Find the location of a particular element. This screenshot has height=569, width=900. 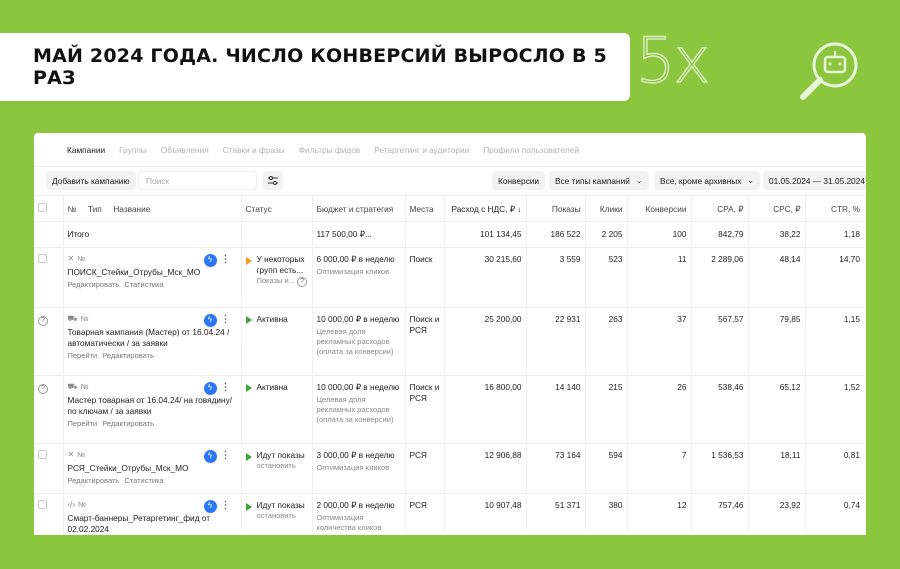

campaign-types-select: Все типы кампаний ⌄ is located at coordinates (599, 180).